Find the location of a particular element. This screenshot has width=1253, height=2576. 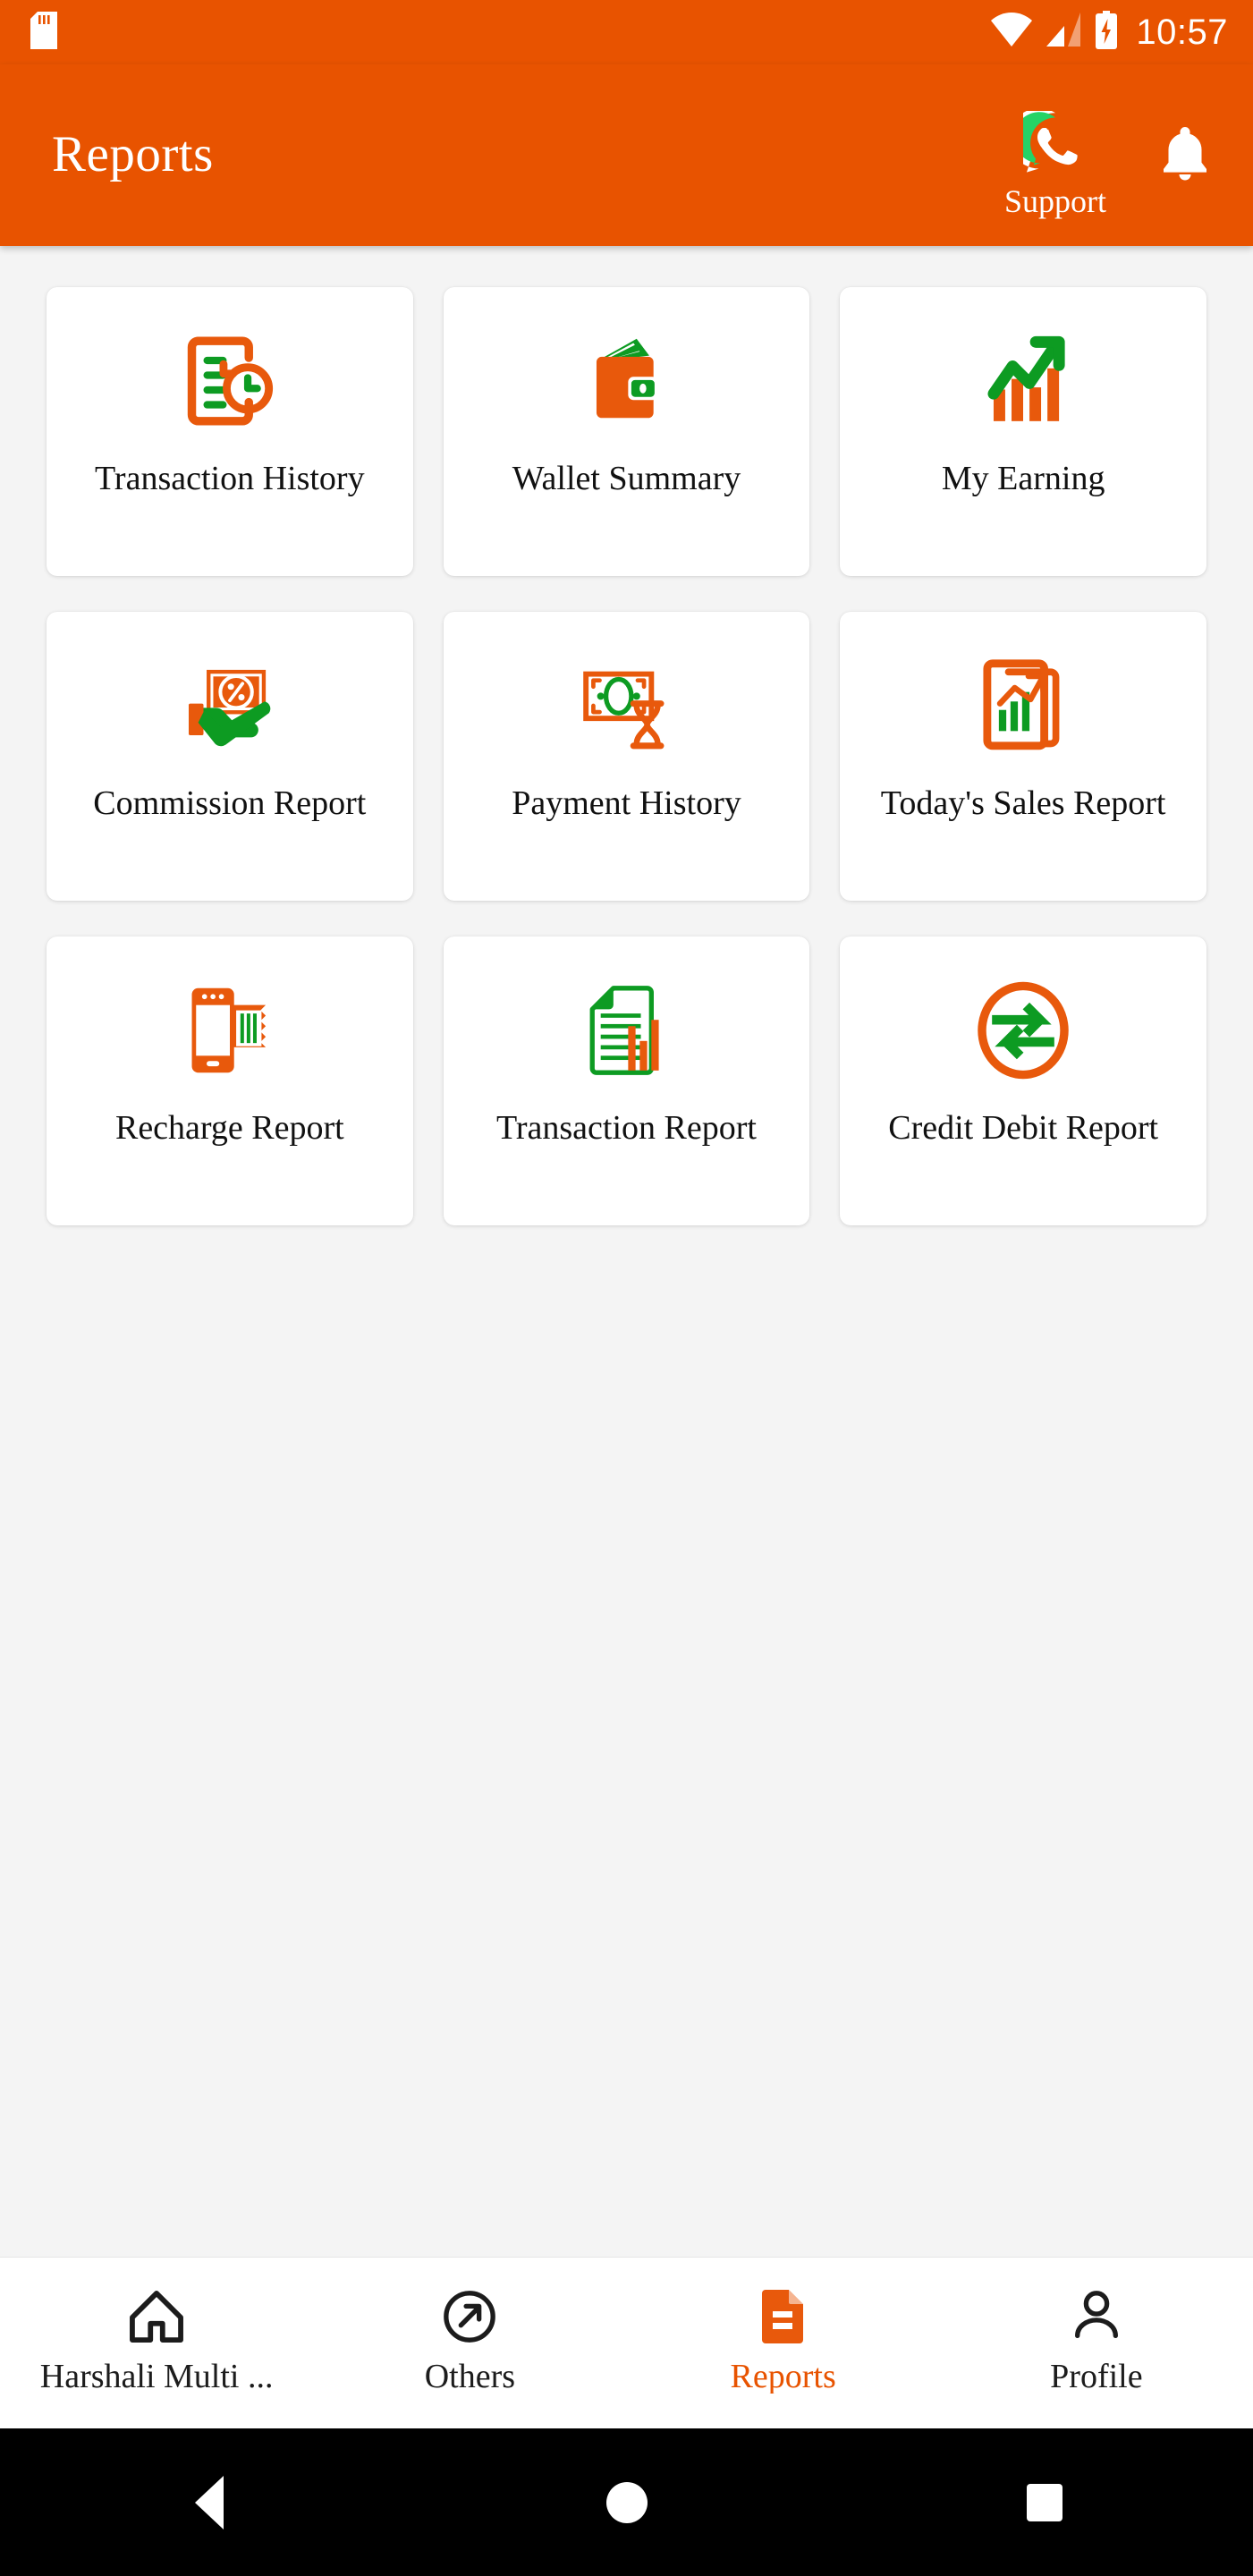

nav-item-others: Others is located at coordinates (469, 2341).